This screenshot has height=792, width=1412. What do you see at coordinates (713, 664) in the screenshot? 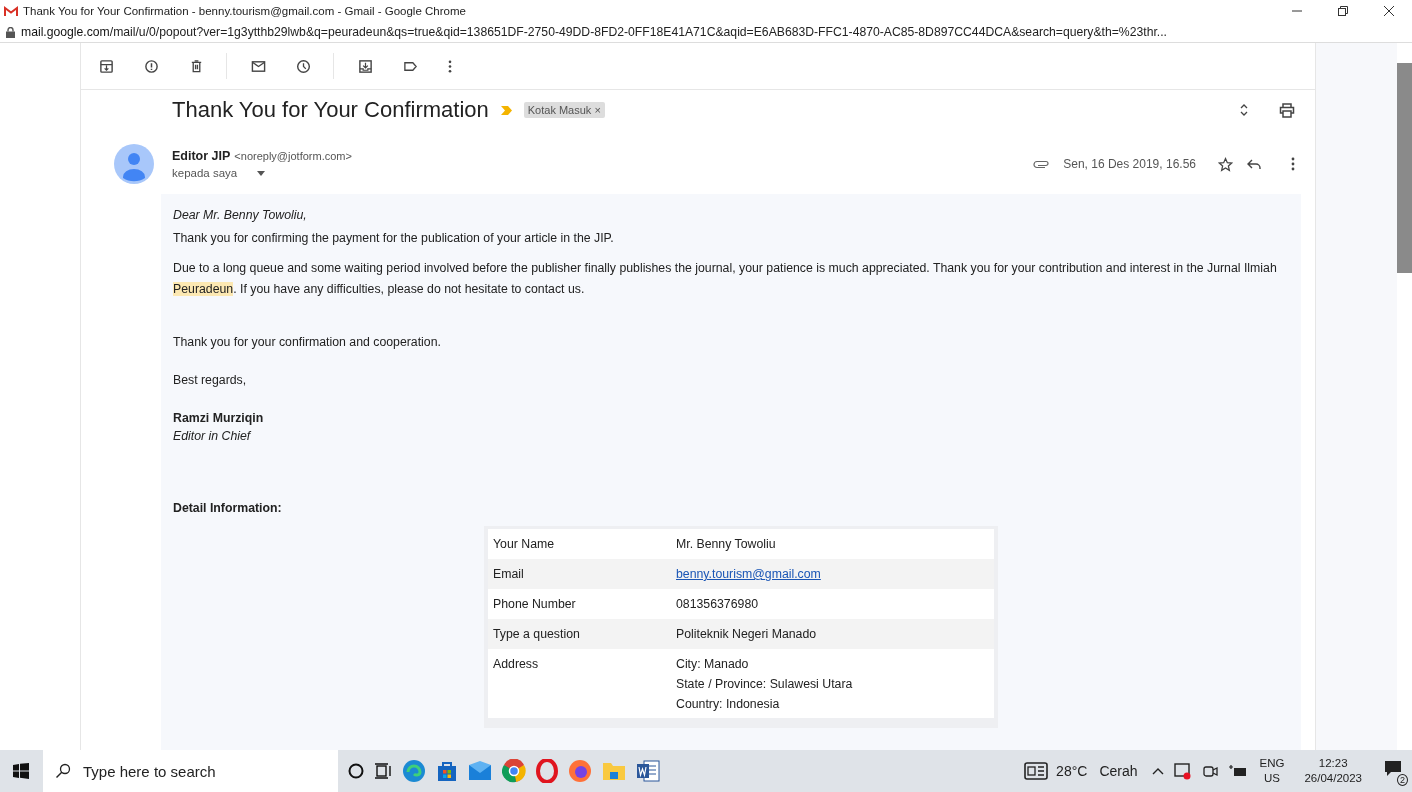
I see `table-cell-text: City: Manado` at bounding box center [713, 664].